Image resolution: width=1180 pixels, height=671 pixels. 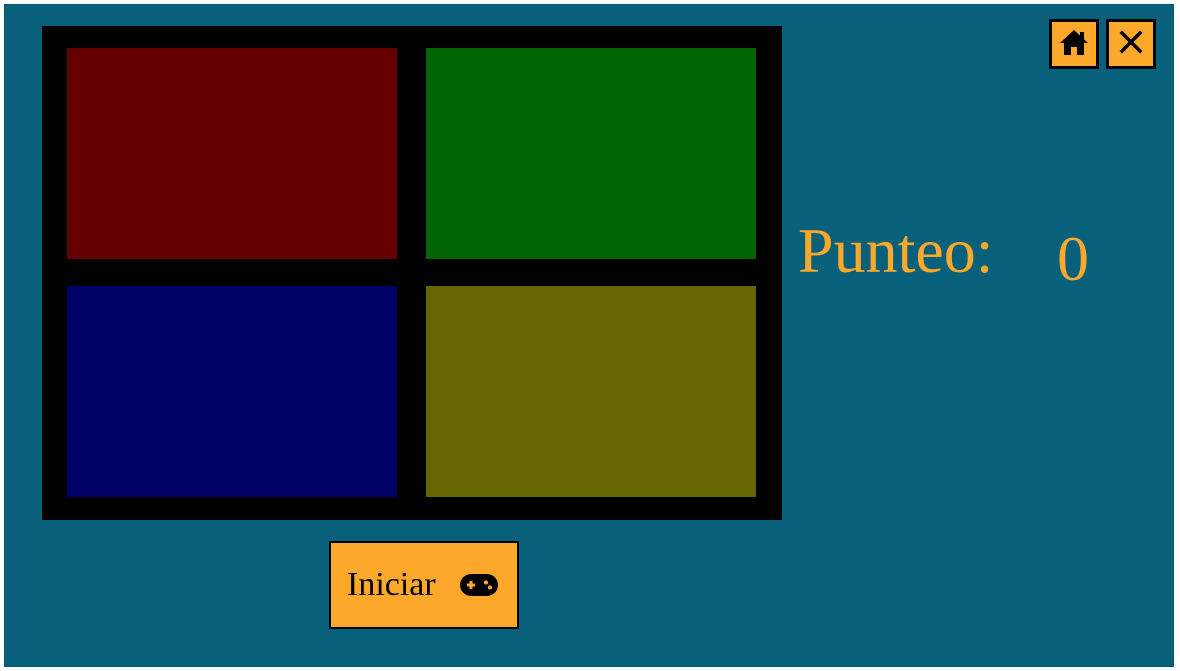 What do you see at coordinates (591, 153) in the screenshot?
I see `pad-green` at bounding box center [591, 153].